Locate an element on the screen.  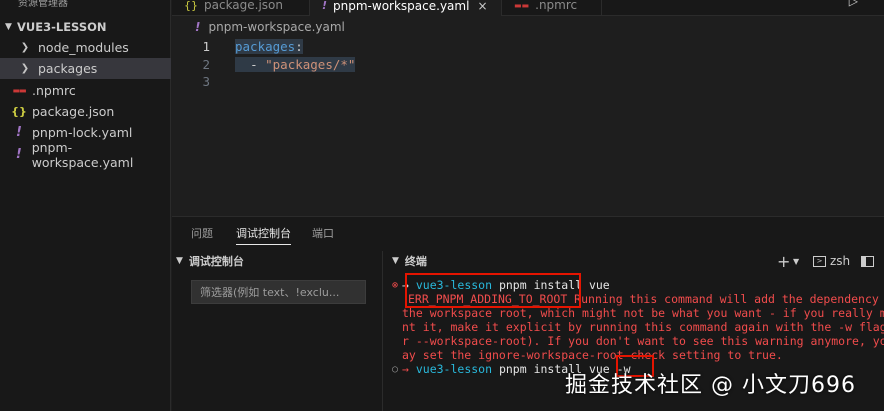
tab-npmrc: ▬▬ .npmrc is located at coordinates (552, 8).